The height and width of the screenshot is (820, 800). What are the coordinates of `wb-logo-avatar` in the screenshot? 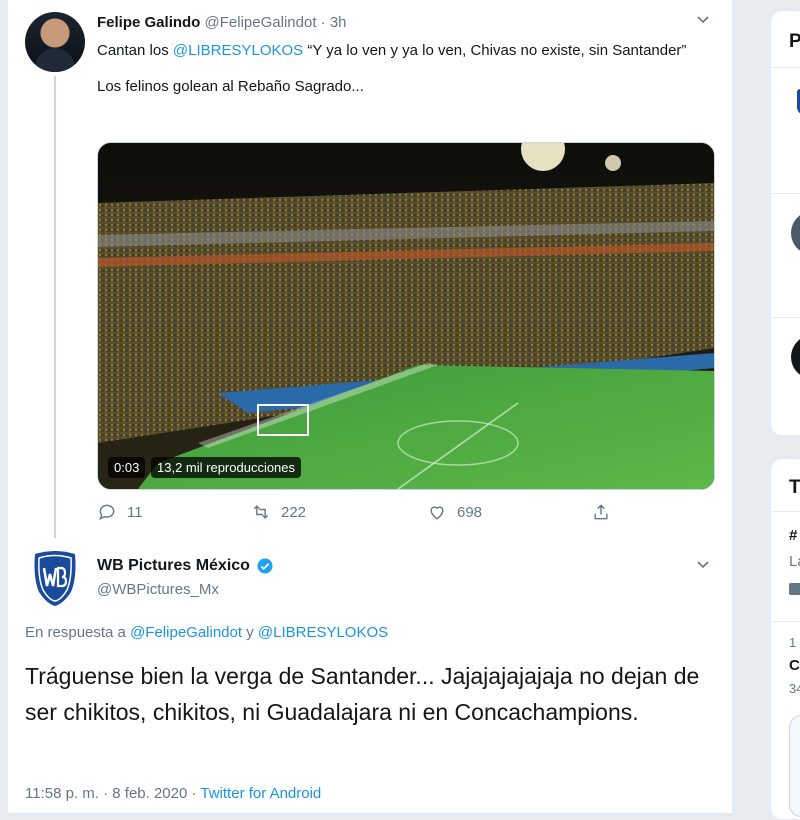 It's located at (55, 578).